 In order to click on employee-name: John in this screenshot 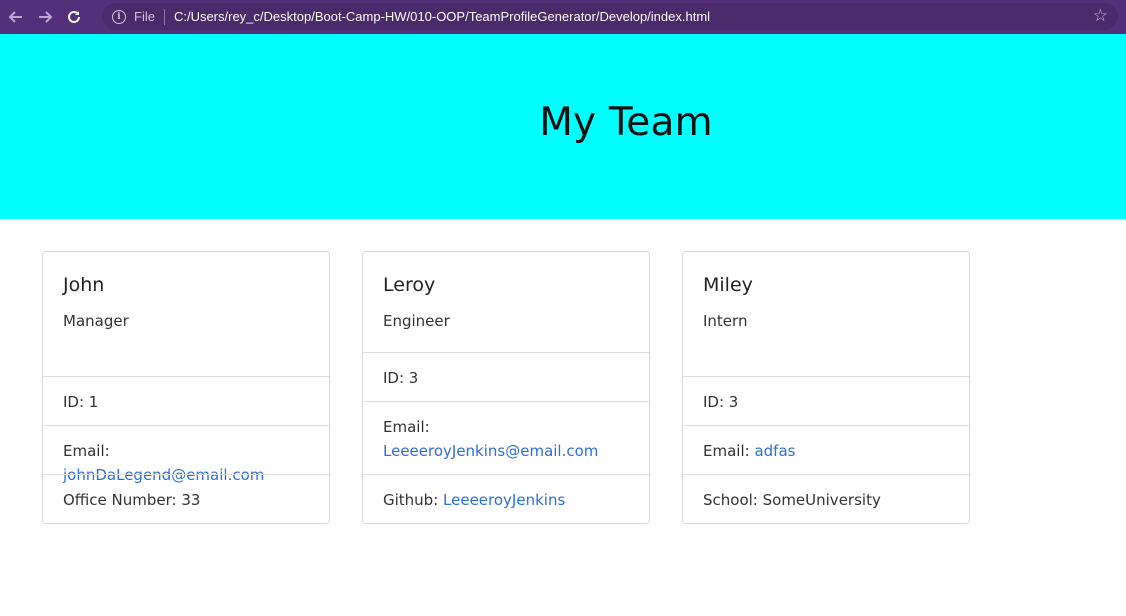, I will do `click(84, 285)`.